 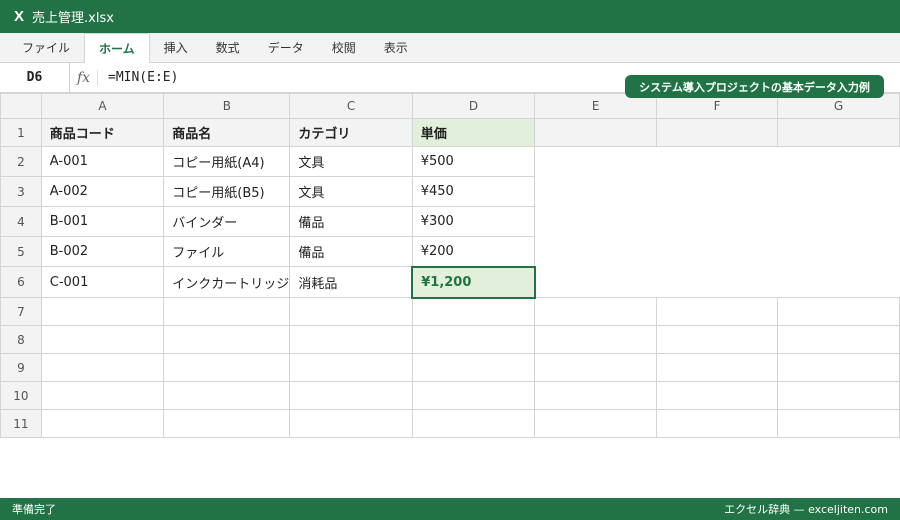 What do you see at coordinates (176, 47) in the screenshot?
I see `tab-insert: 挿入` at bounding box center [176, 47].